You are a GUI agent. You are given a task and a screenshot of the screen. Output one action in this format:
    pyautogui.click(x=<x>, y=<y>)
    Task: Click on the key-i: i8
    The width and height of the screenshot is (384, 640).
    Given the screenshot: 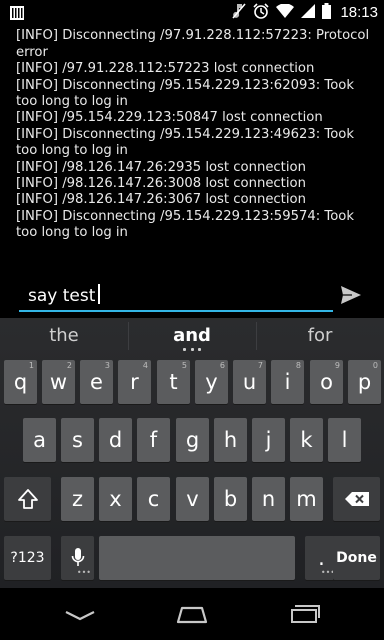 What is the action you would take?
    pyautogui.click(x=287, y=382)
    